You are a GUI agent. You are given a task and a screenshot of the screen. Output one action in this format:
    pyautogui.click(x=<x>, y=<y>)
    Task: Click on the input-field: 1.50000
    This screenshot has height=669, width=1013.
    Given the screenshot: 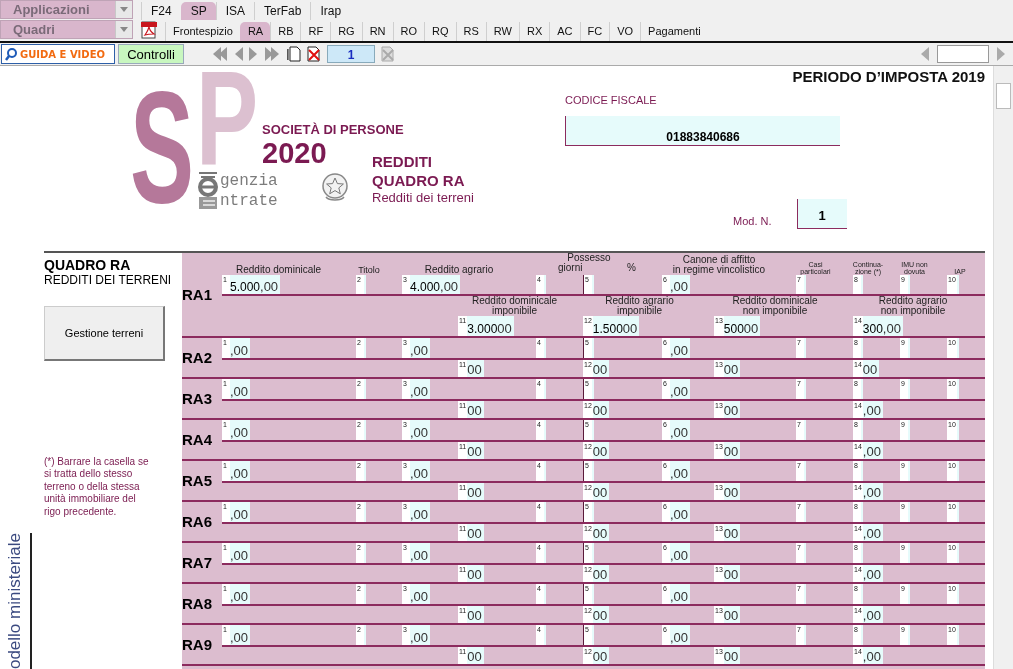 What is the action you would take?
    pyautogui.click(x=616, y=326)
    